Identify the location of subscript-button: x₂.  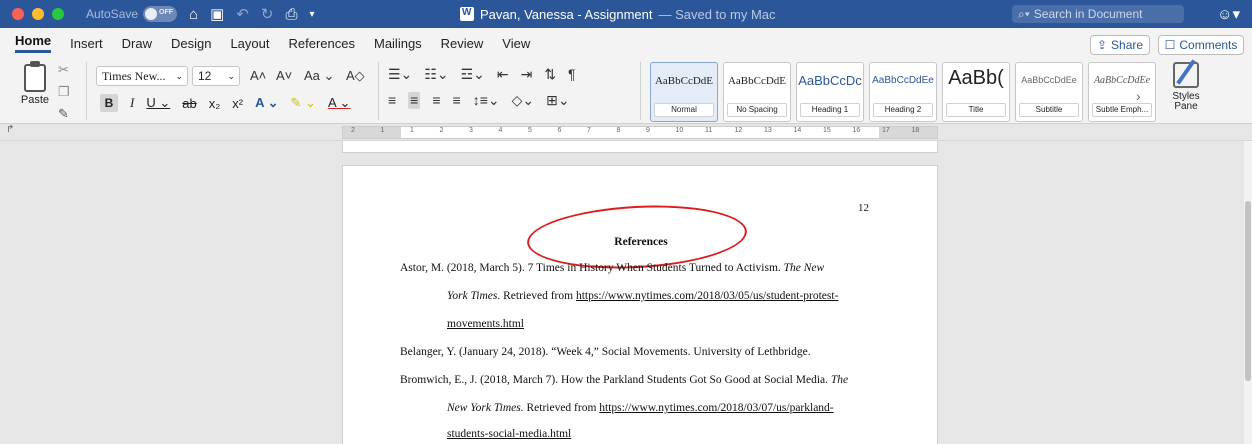
(215, 103).